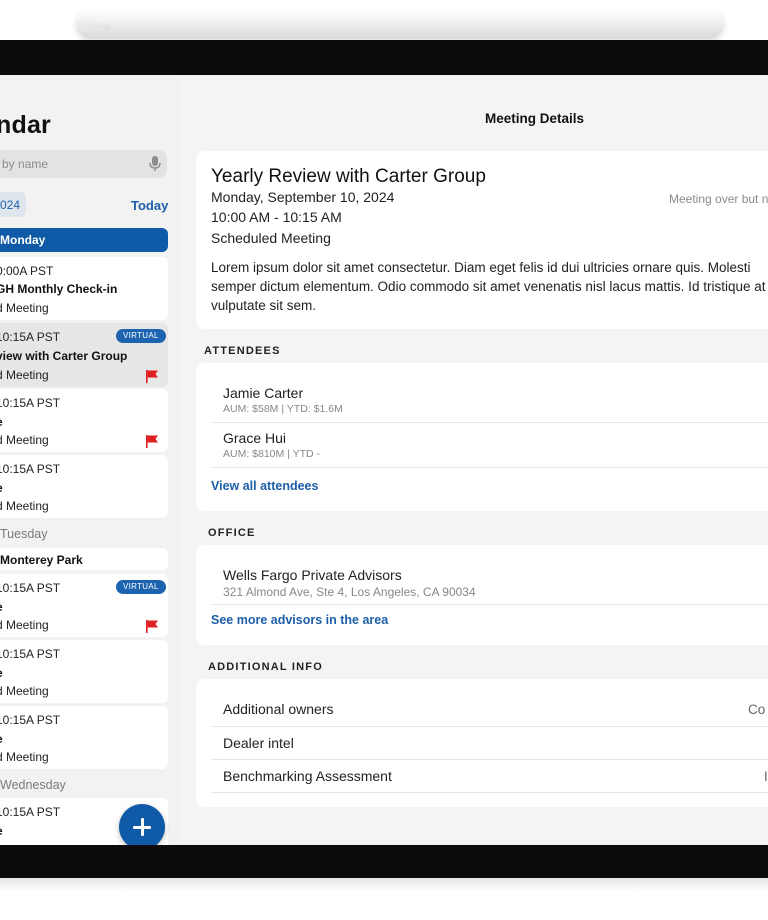 The height and width of the screenshot is (920, 768). What do you see at coordinates (25, 164) in the screenshot?
I see `search-placeholder: by name` at bounding box center [25, 164].